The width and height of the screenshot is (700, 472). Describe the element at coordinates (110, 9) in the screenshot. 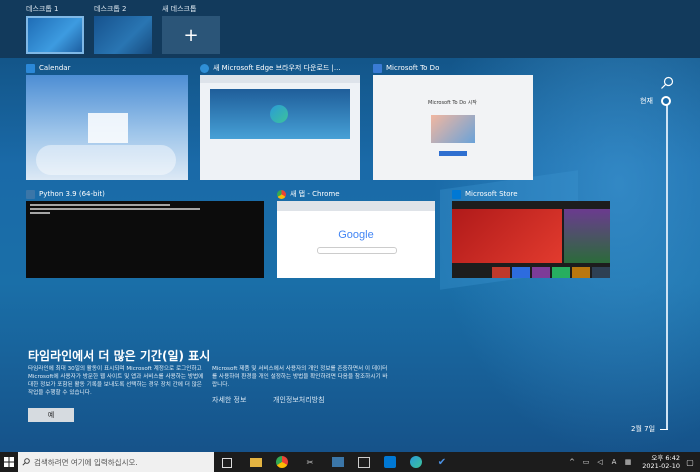

I see `desktop-2-label: 데스크톱 2` at that location.